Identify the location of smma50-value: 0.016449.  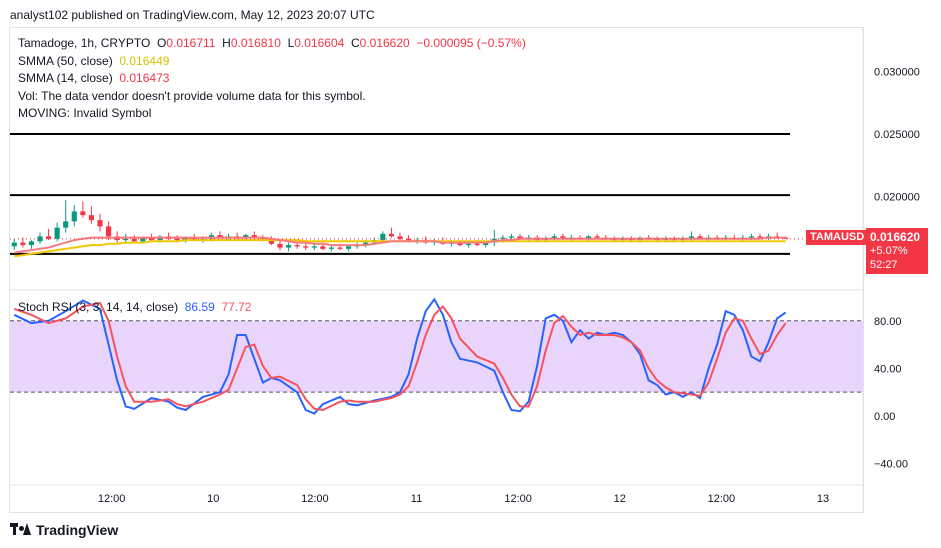
(144, 60).